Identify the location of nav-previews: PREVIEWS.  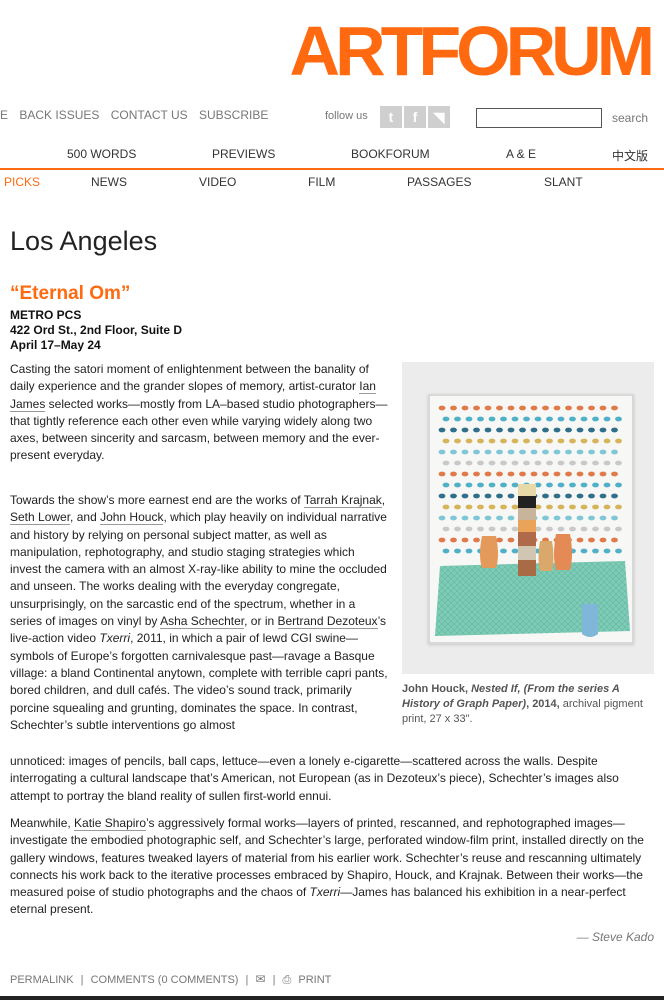
(243, 154).